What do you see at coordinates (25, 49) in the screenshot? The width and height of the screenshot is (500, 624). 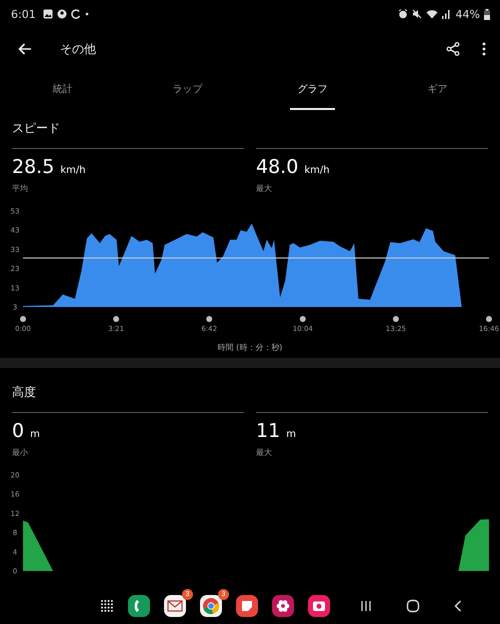 I see `back-arrow-icon` at bounding box center [25, 49].